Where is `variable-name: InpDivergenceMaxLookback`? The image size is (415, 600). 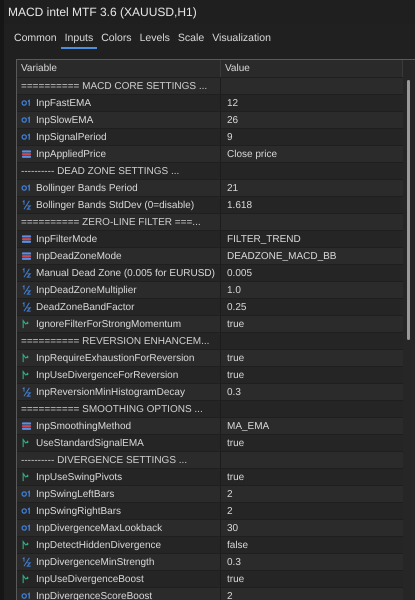 variable-name: InpDivergenceMaxLookback is located at coordinates (99, 528).